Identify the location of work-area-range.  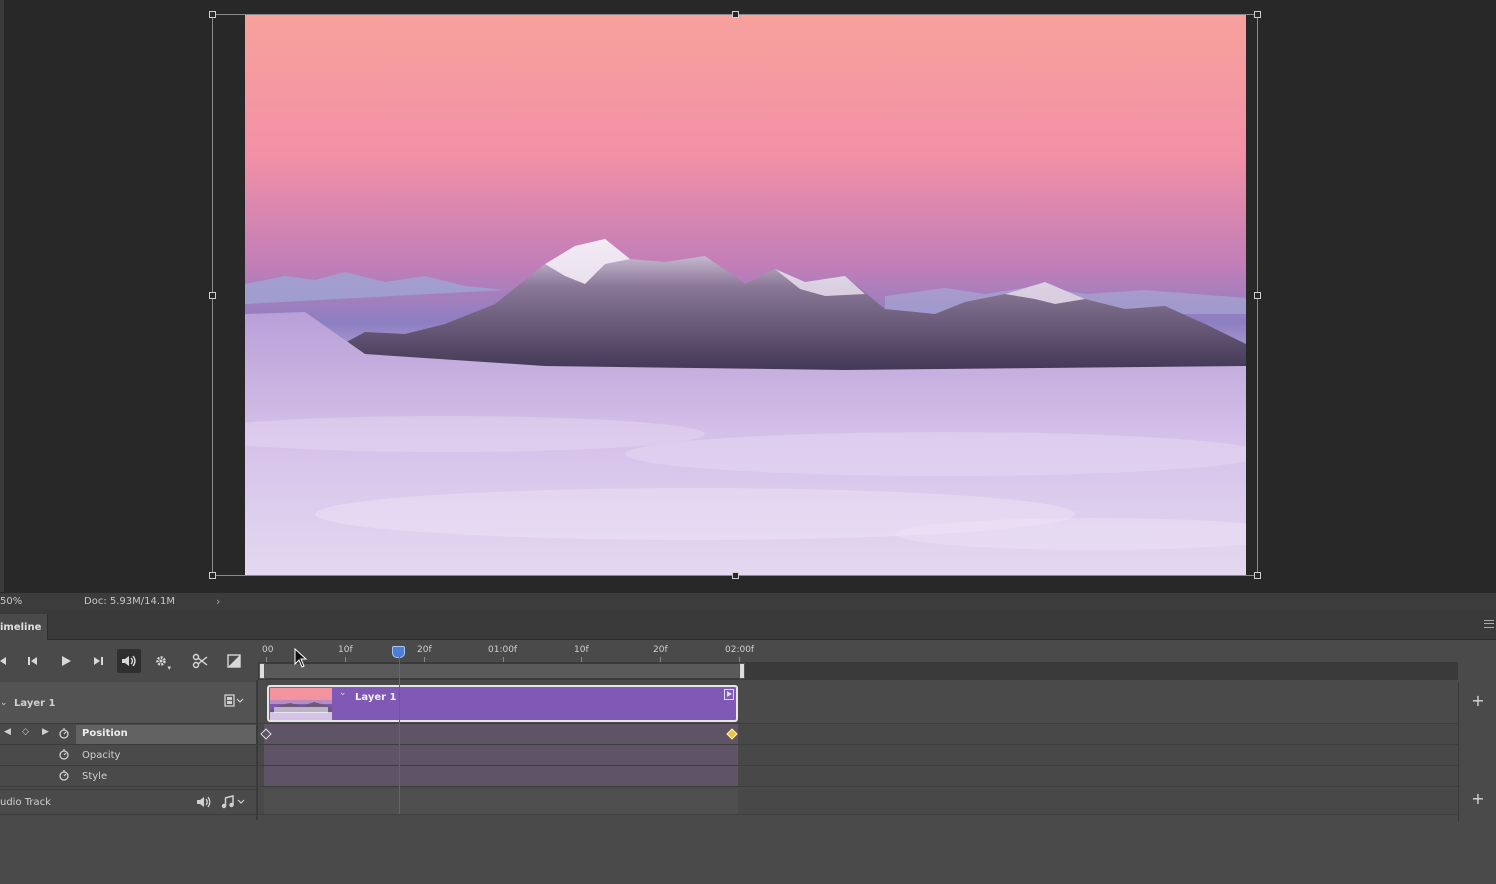
(502, 671).